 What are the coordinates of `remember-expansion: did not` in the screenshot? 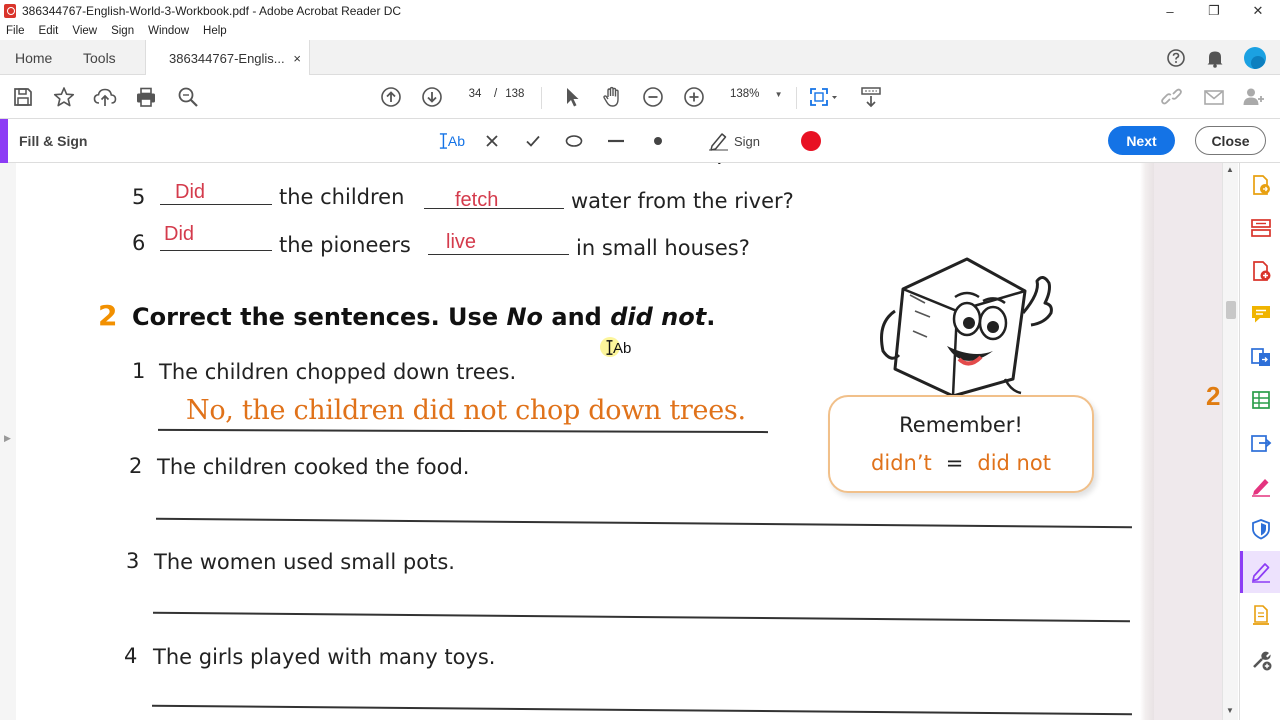 It's located at (1014, 463).